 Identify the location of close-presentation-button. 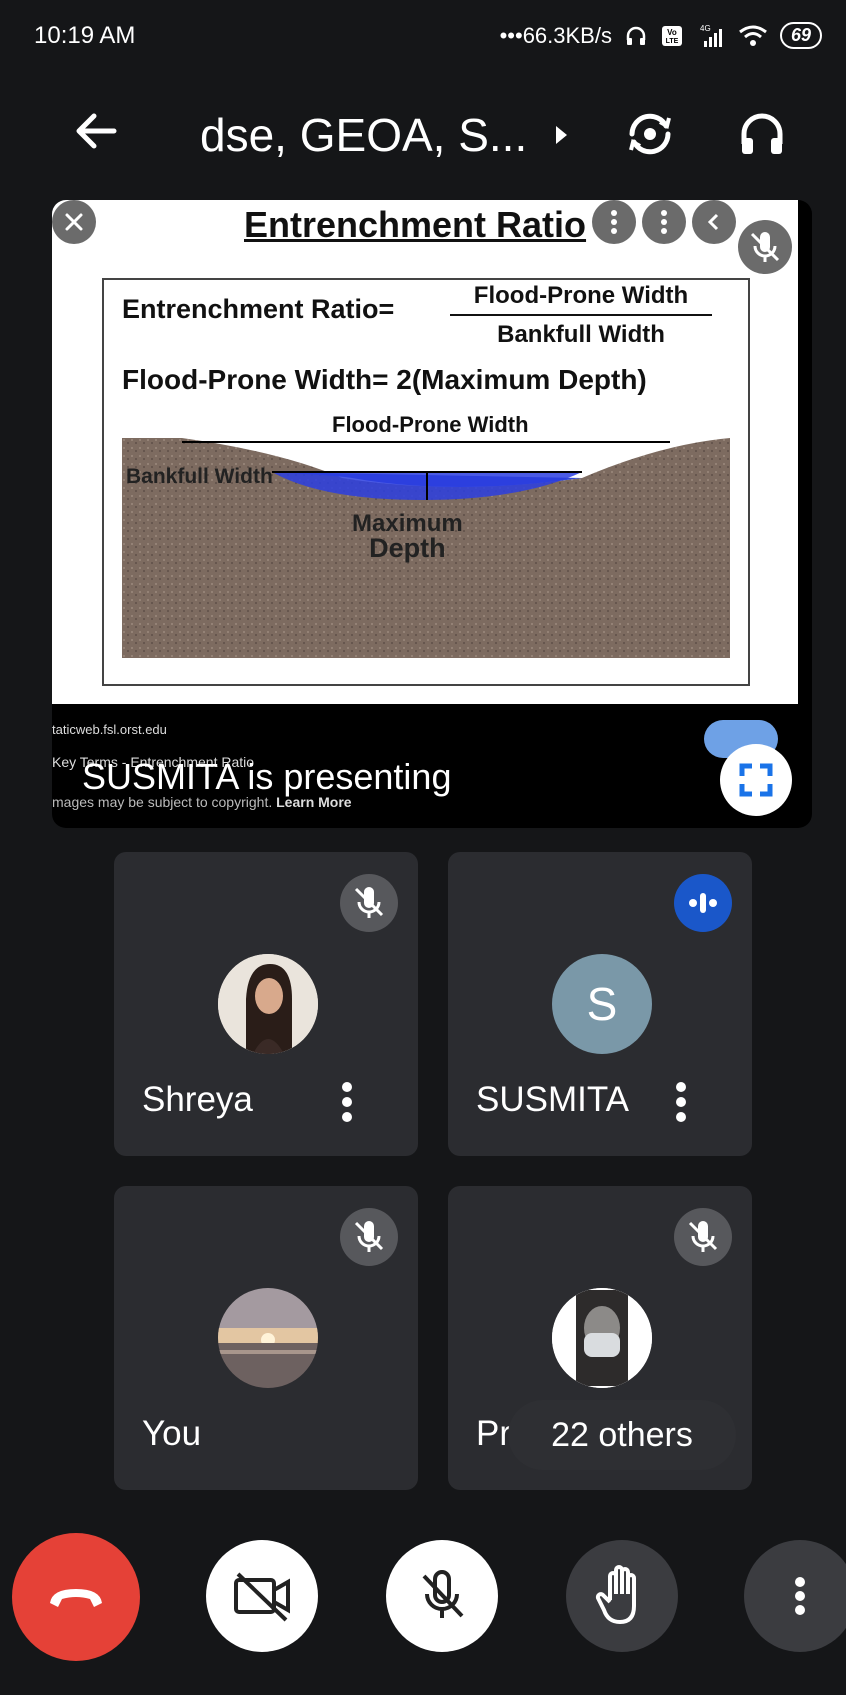
(74, 222).